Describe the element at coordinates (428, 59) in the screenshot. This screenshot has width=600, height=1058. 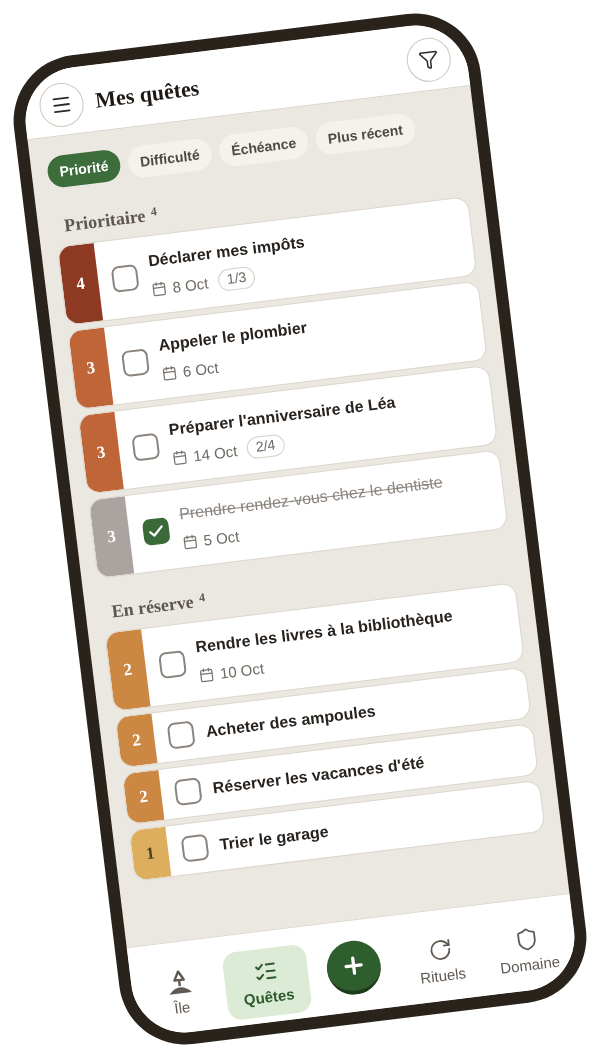
I see `filter-icon` at that location.